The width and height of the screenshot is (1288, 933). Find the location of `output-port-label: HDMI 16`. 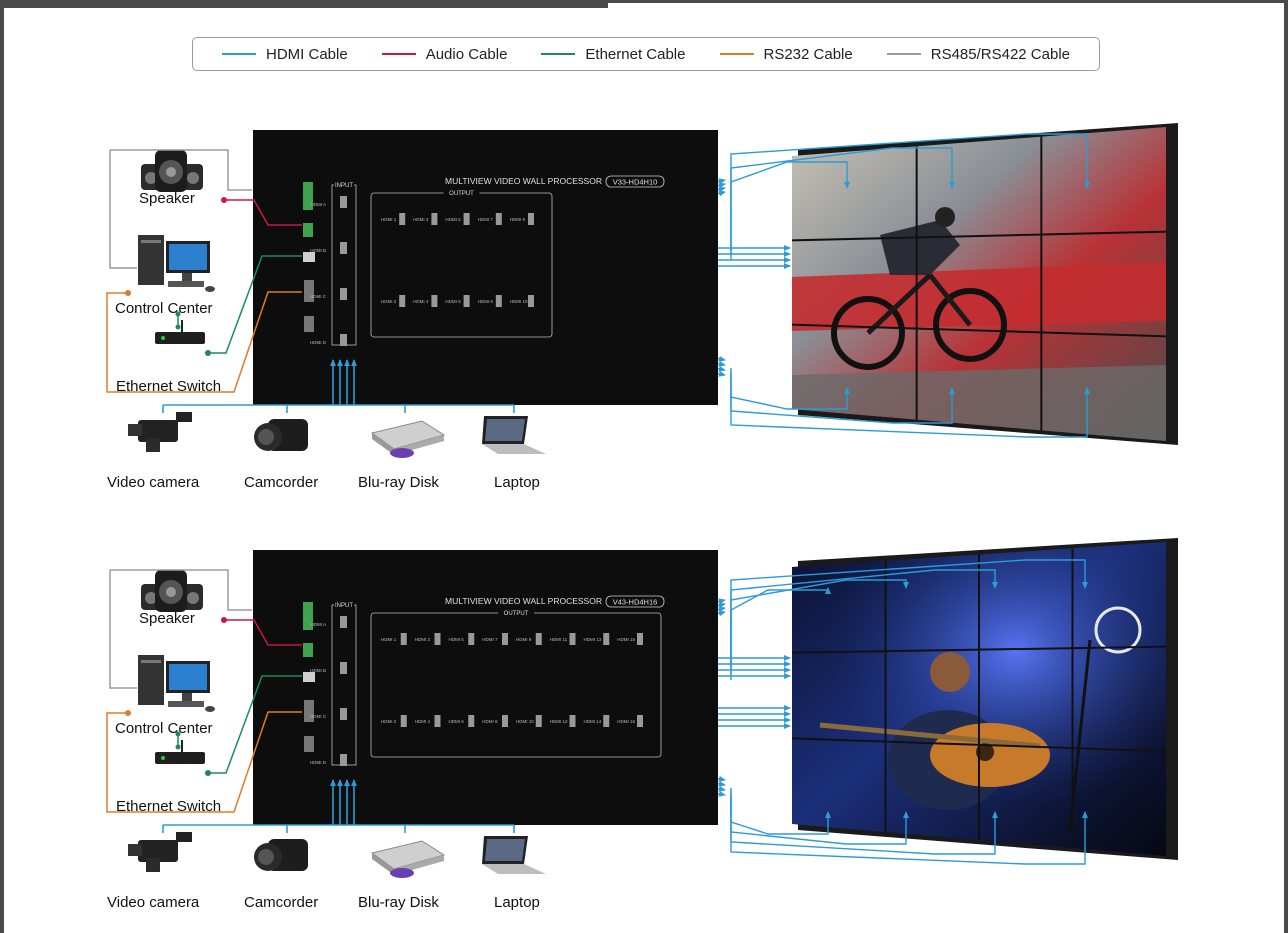

output-port-label: HDMI 16 is located at coordinates (626, 721).